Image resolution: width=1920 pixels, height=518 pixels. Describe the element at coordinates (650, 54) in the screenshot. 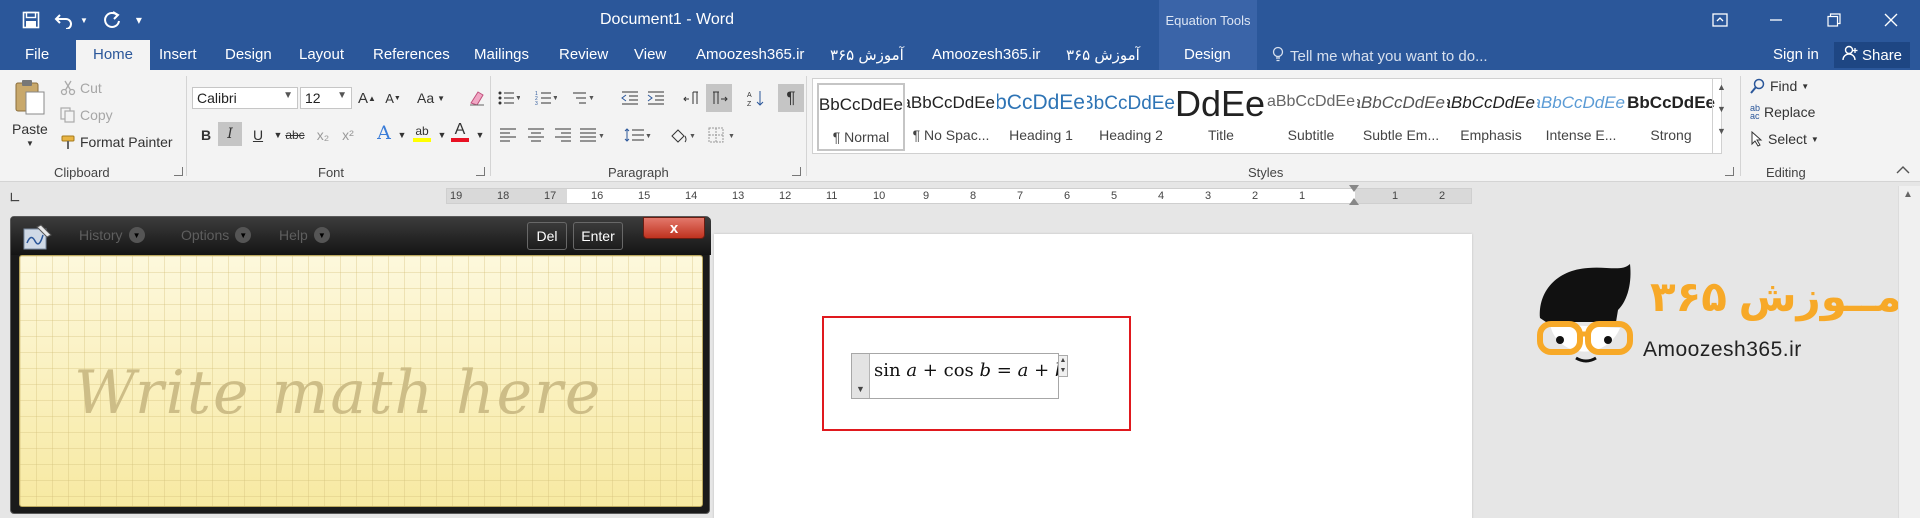

I see `tab-view: View` at that location.